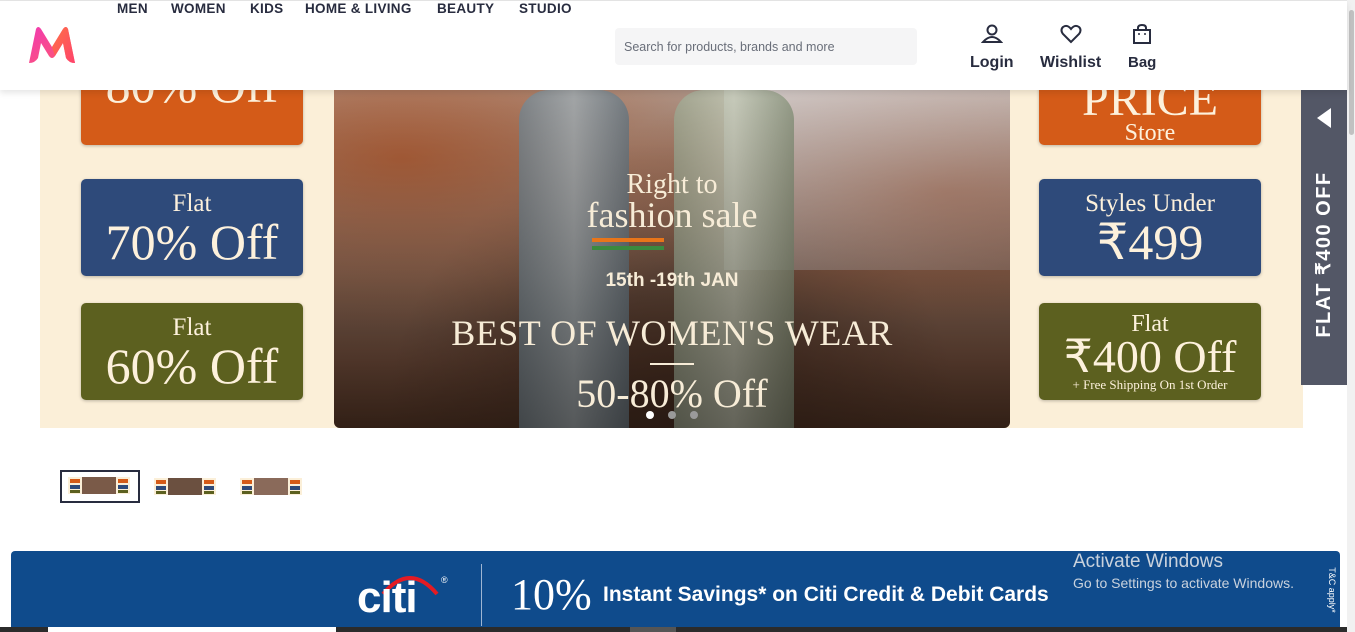 This screenshot has height=632, width=1355. What do you see at coordinates (545, 8) in the screenshot?
I see `nav-studio: STUDIO` at bounding box center [545, 8].